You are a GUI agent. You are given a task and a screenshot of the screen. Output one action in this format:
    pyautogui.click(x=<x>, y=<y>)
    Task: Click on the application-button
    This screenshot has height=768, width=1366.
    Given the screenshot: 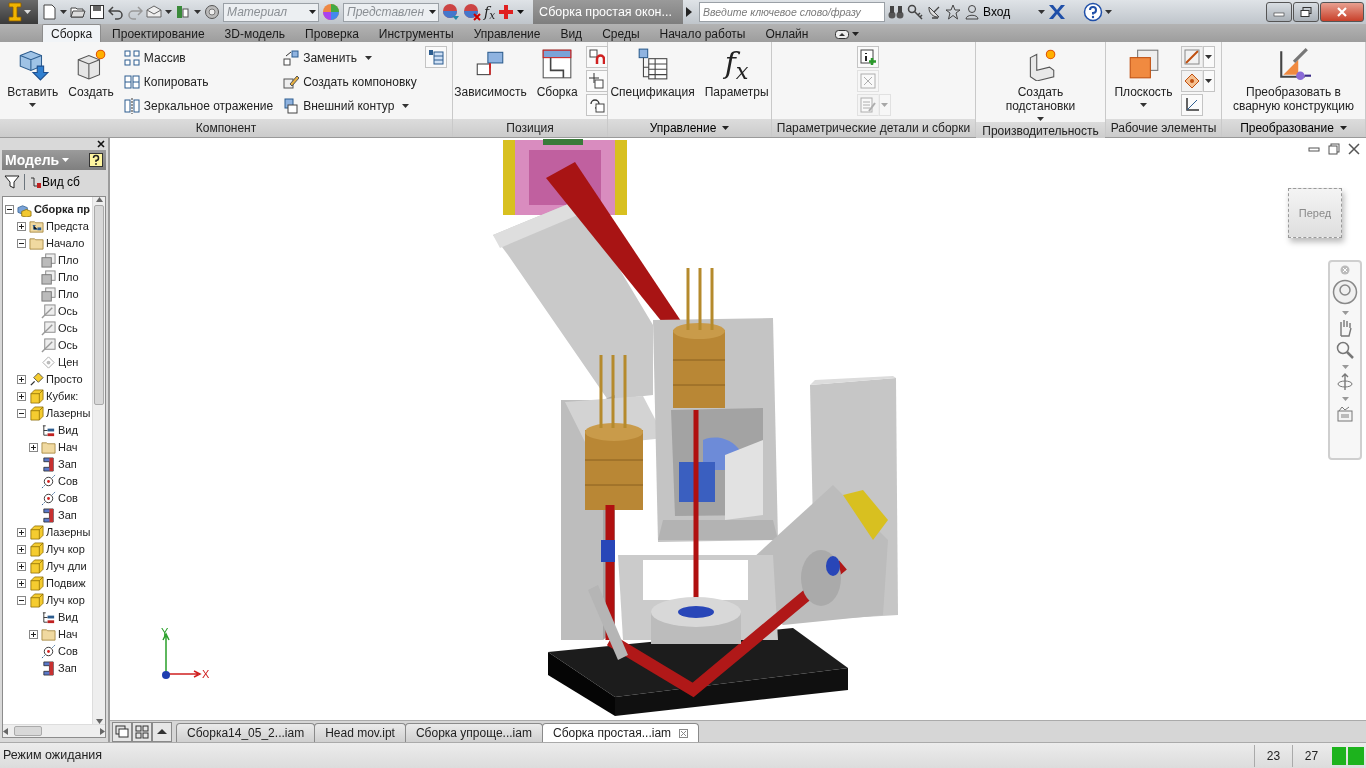 What is the action you would take?
    pyautogui.click(x=19, y=12)
    